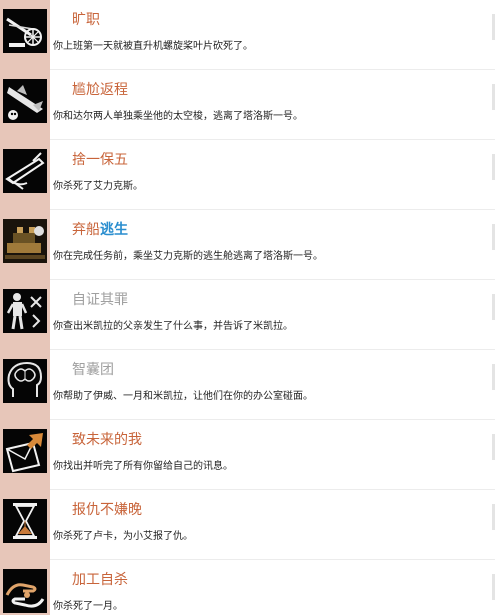 This screenshot has width=495, height=615. Describe the element at coordinates (107, 440) in the screenshot. I see `achievement-title: 致未来的我` at that location.